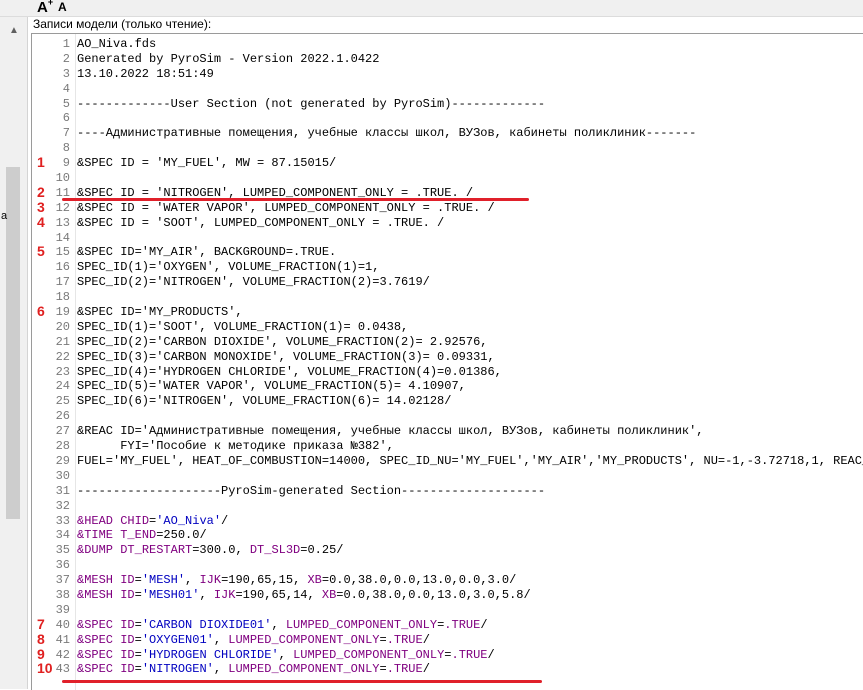  What do you see at coordinates (431, 8) in the screenshot?
I see `toolbar: A+ A` at bounding box center [431, 8].